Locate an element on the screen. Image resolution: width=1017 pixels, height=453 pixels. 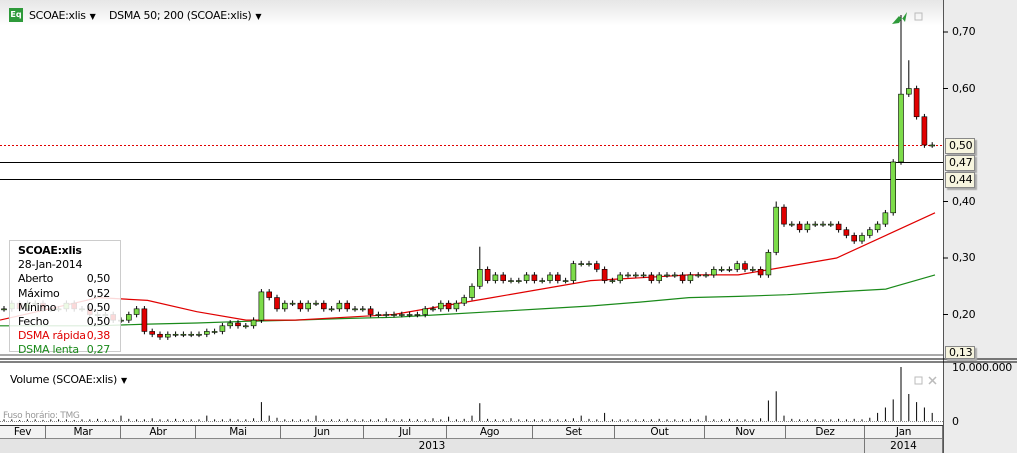
legend-label: Mínimo is located at coordinates (37, 307).